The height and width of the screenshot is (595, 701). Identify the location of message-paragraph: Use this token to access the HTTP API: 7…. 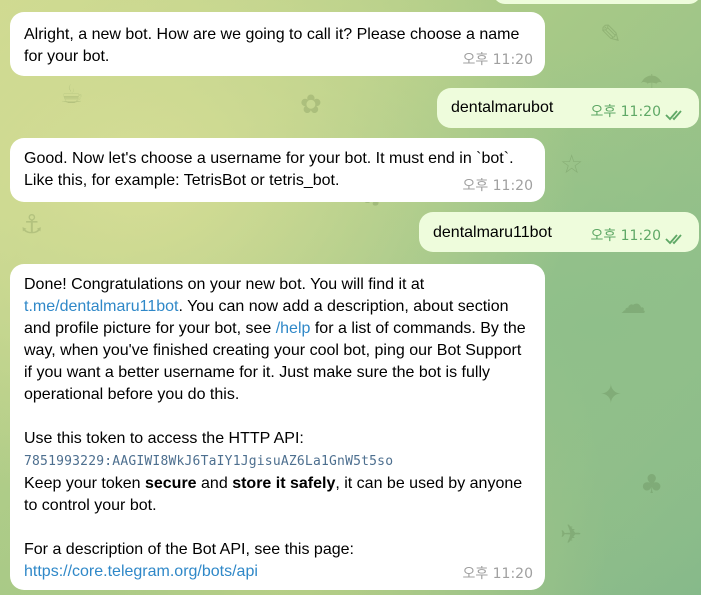
(273, 472).